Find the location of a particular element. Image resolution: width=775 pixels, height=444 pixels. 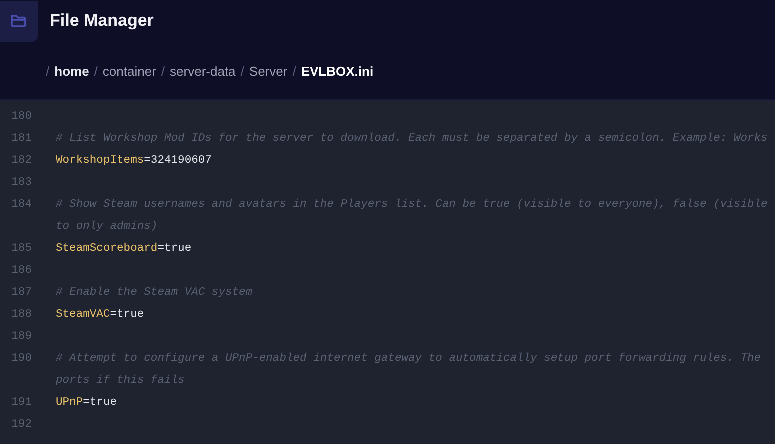

line-number: 188 is located at coordinates (21, 315).